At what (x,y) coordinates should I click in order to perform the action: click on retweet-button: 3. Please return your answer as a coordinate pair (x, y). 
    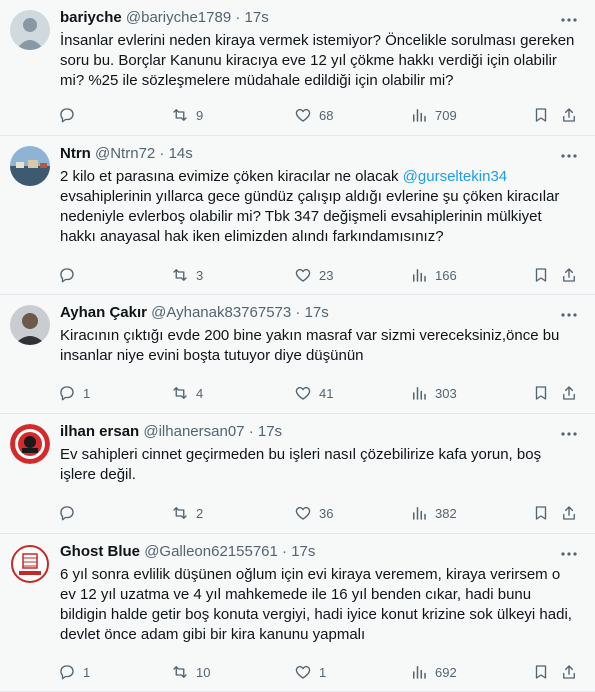
    Looking at the image, I should click on (187, 275).